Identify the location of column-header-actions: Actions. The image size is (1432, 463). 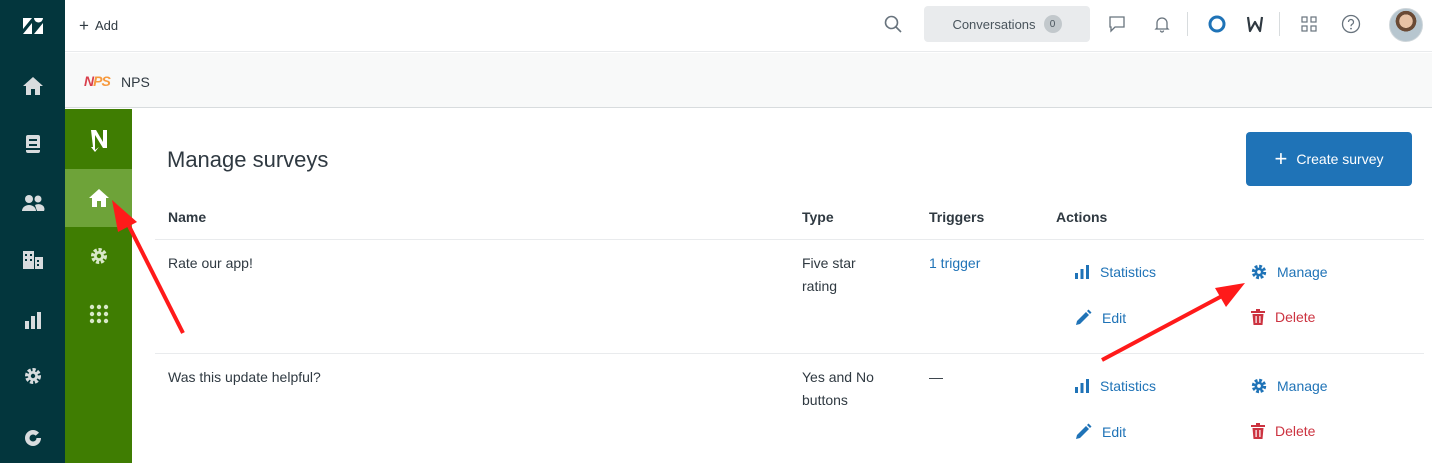
(1082, 217).